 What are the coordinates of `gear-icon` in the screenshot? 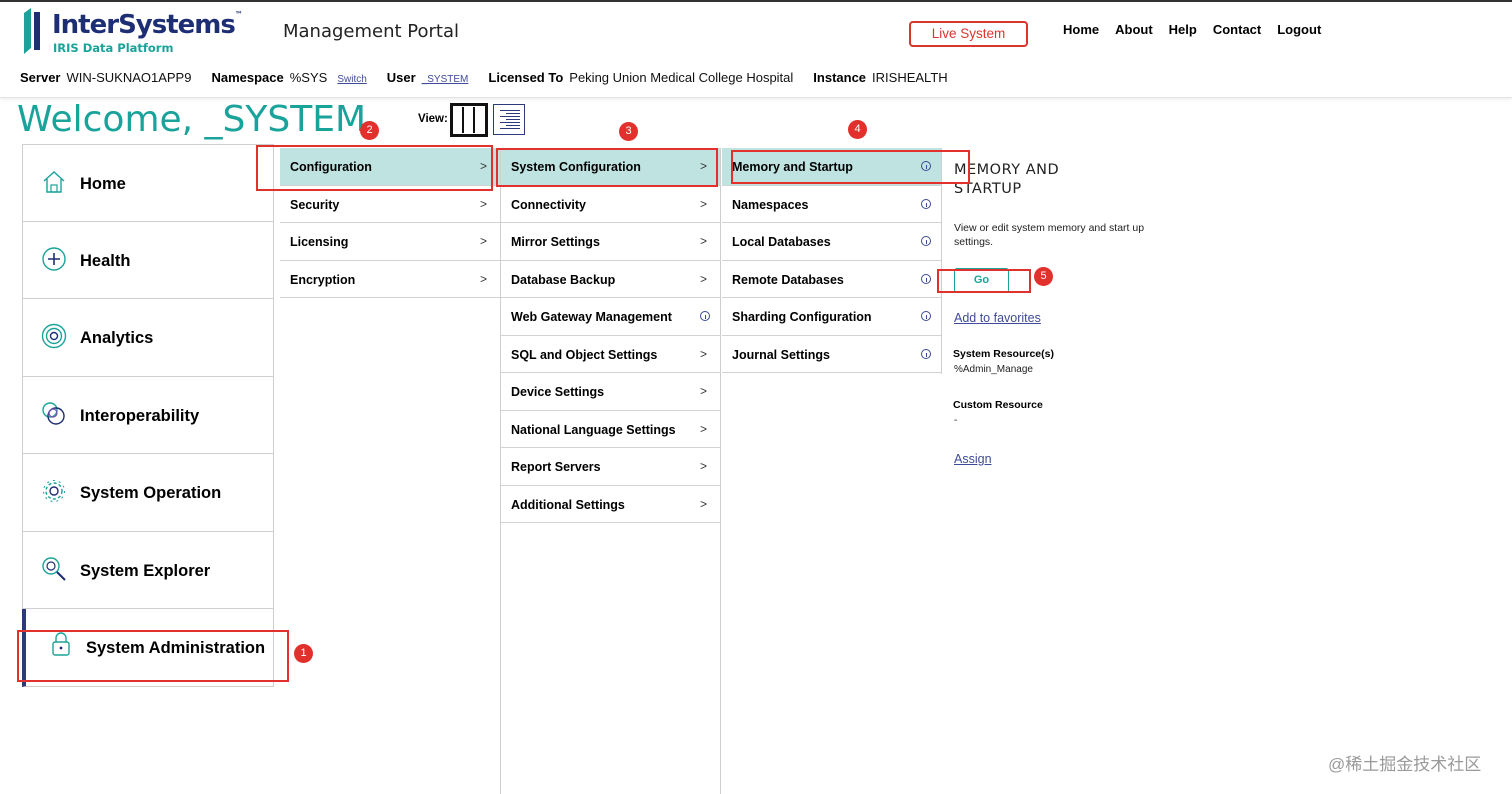 It's located at (54, 491).